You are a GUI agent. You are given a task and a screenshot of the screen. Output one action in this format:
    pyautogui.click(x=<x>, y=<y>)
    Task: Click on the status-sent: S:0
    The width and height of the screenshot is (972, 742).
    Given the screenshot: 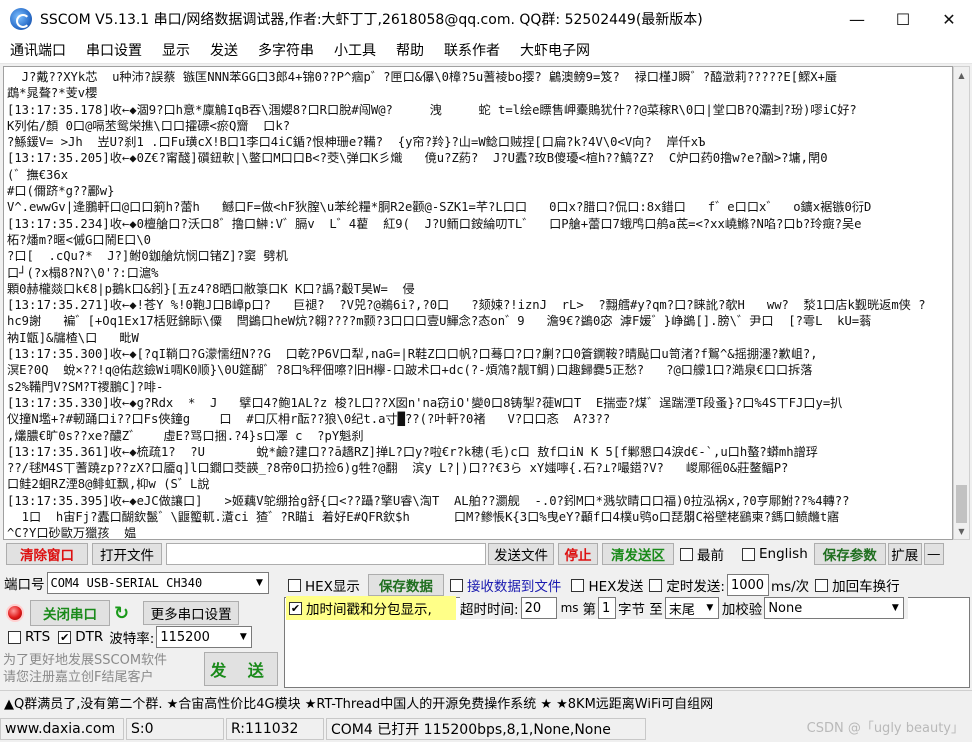 What is the action you would take?
    pyautogui.click(x=175, y=729)
    